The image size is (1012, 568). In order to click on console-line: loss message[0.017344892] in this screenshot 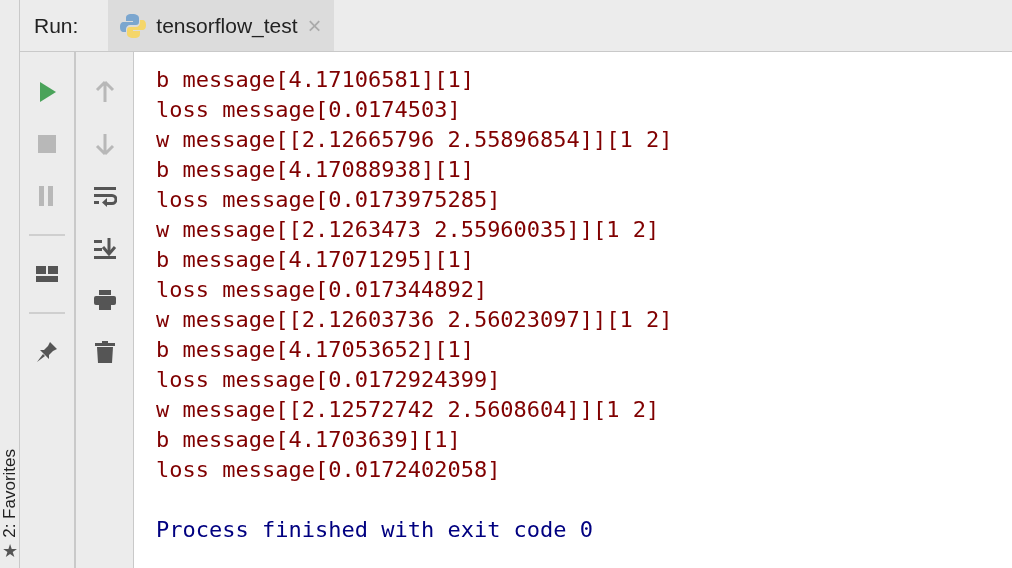, I will do `click(322, 290)`.